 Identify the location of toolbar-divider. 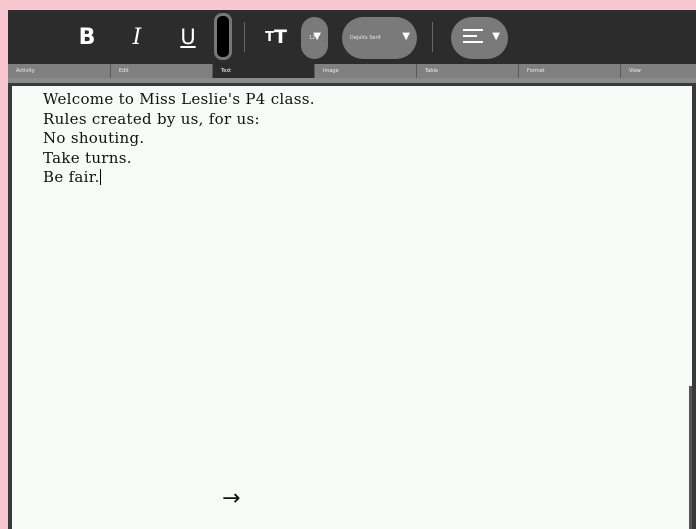
(352, 80).